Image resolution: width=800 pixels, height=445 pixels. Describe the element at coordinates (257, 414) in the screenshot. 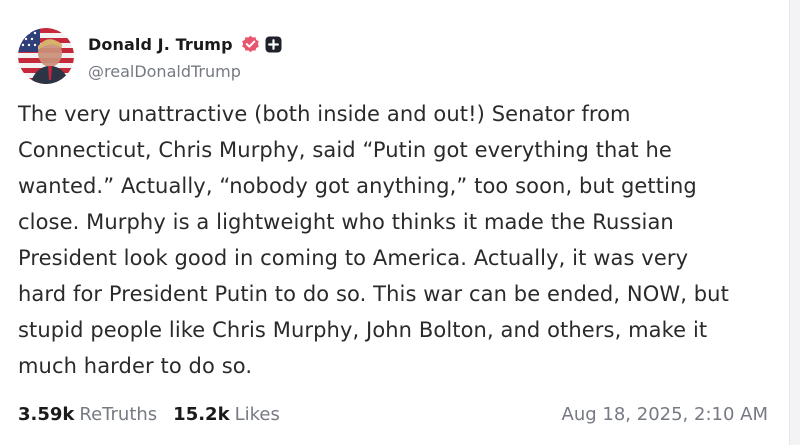

I see `likes-label: Likes` at that location.